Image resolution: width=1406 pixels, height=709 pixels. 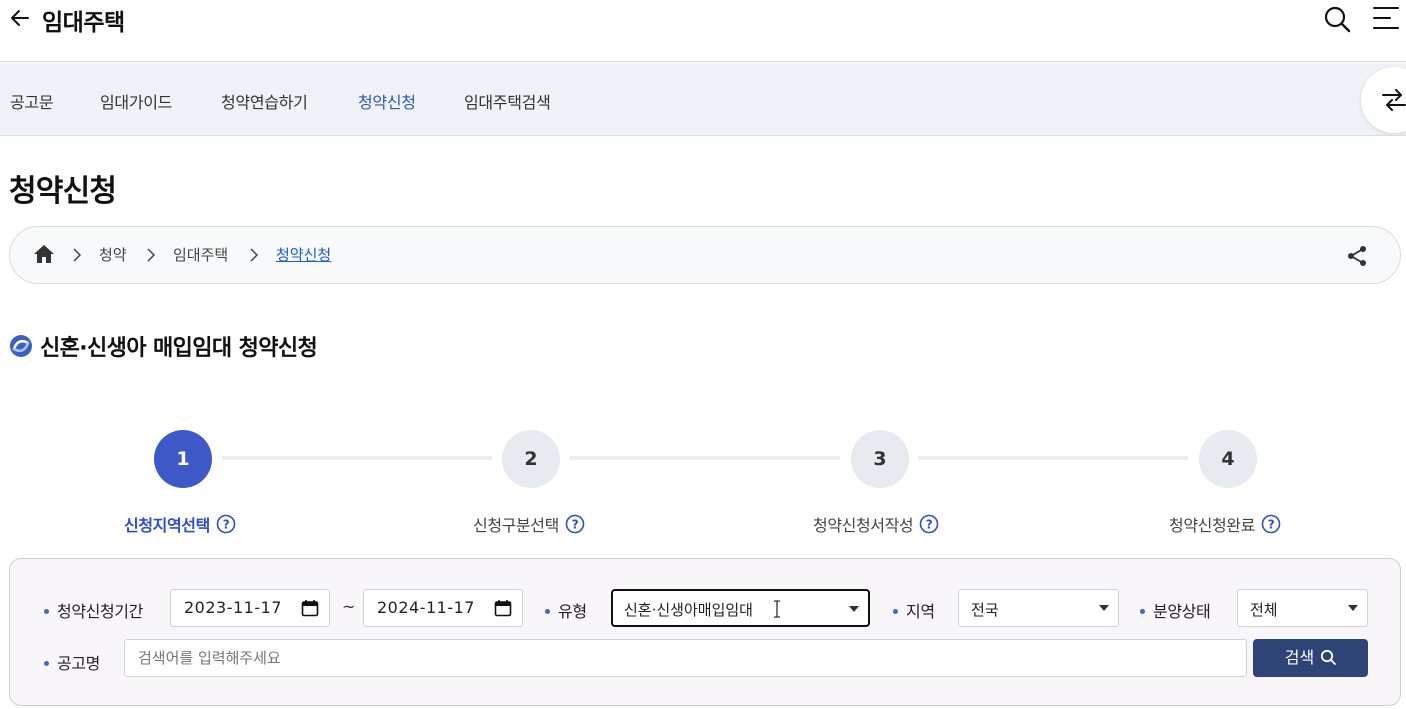 I want to click on region-select-value: 전국, so click(x=985, y=610).